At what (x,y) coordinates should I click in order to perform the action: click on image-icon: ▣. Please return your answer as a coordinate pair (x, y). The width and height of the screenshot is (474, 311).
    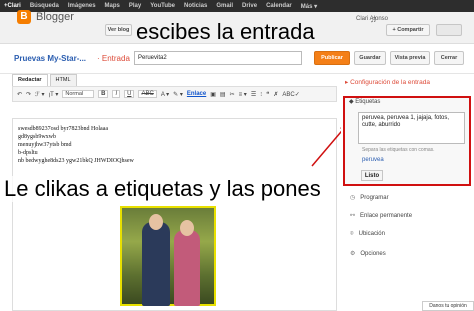
    Looking at the image, I should click on (213, 94).